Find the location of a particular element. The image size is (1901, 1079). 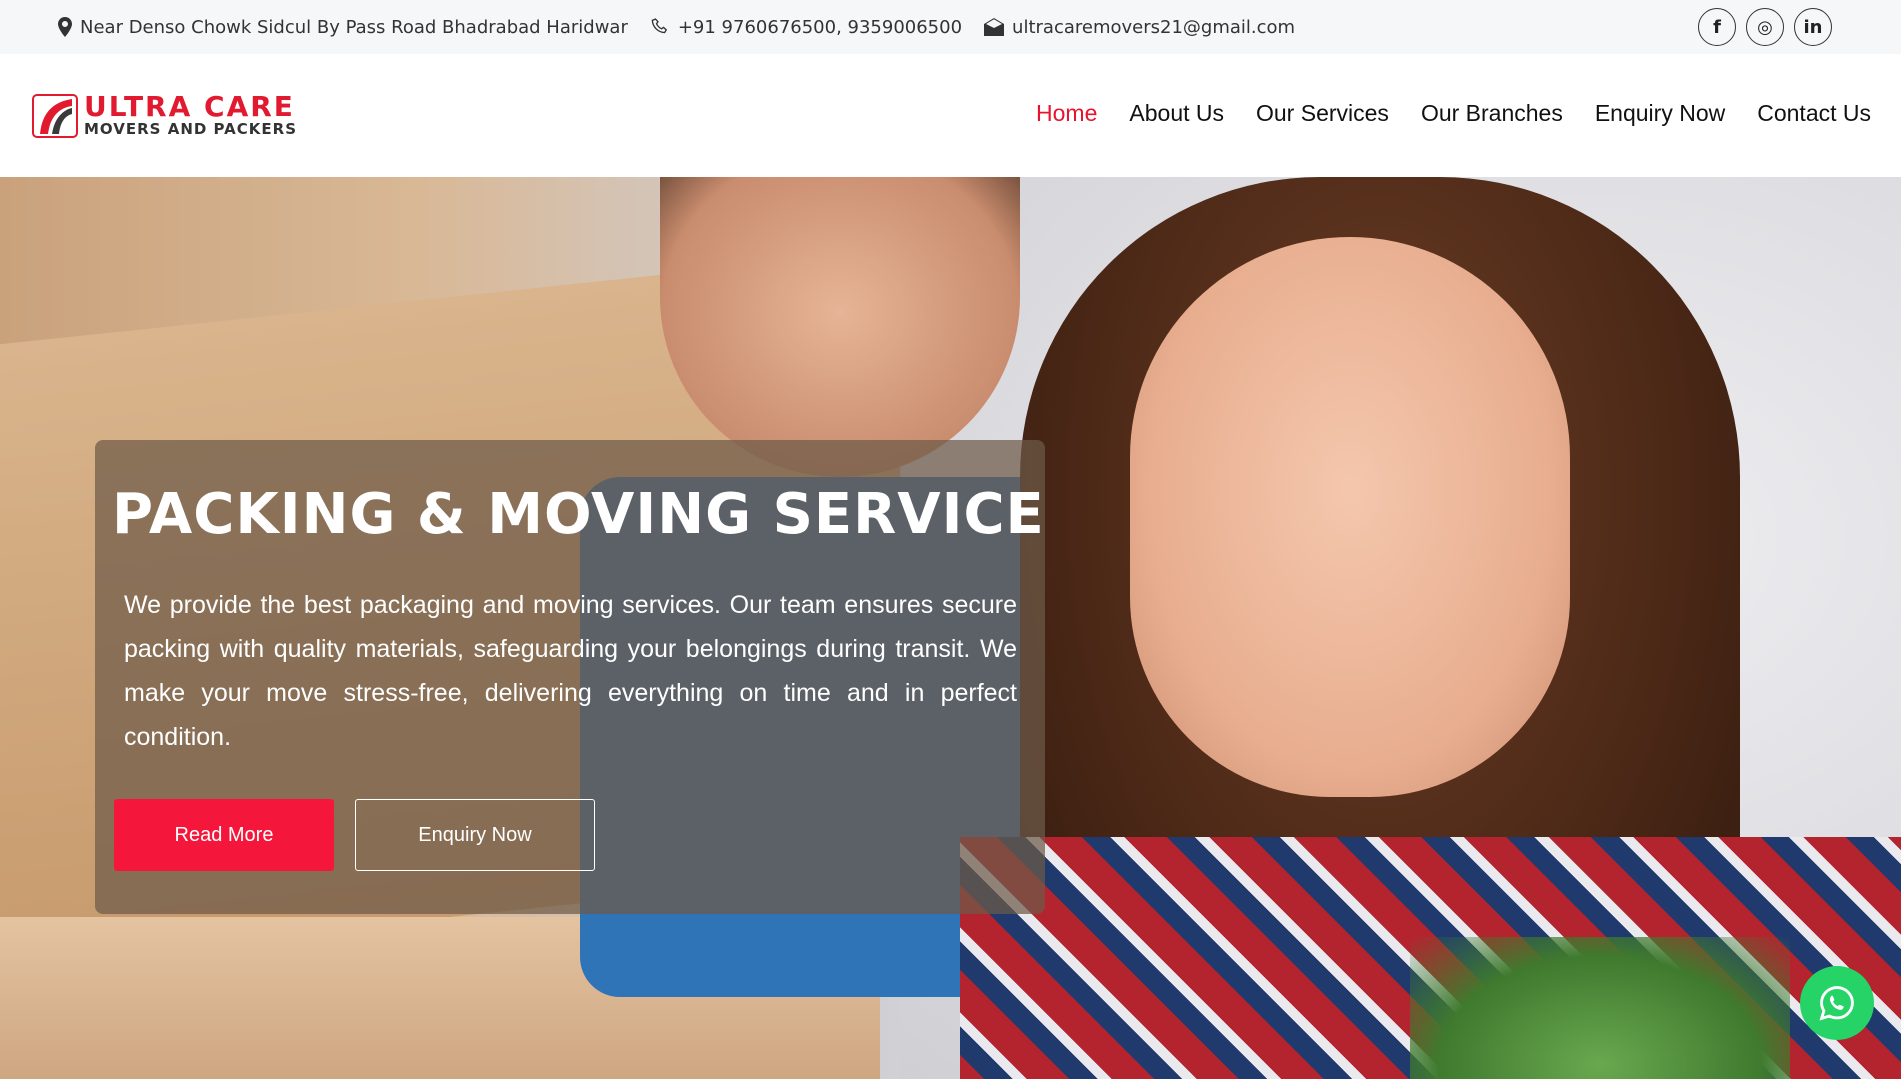

hero-woman-face-image is located at coordinates (1350, 517).